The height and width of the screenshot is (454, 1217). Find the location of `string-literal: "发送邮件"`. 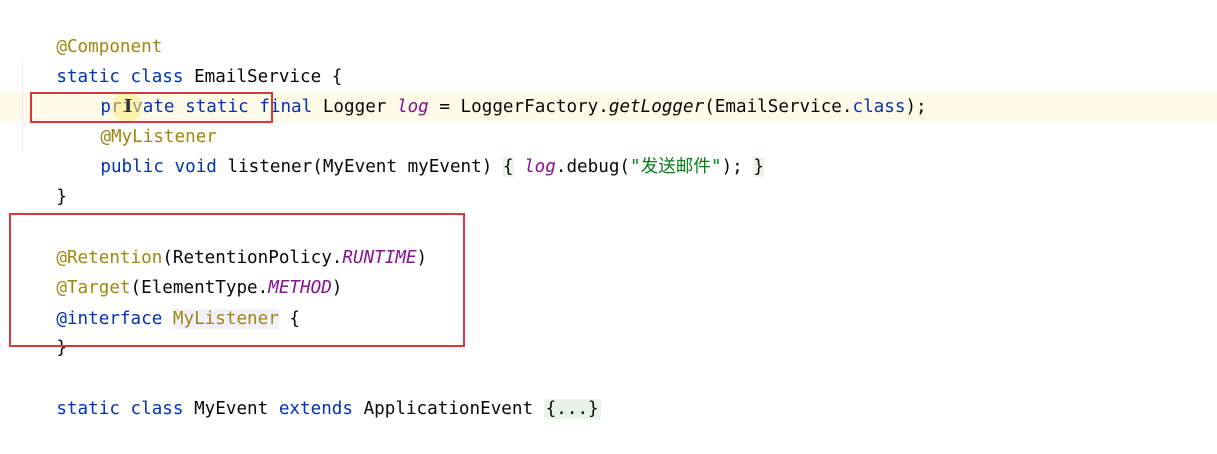

string-literal: "发送邮件" is located at coordinates (676, 167).